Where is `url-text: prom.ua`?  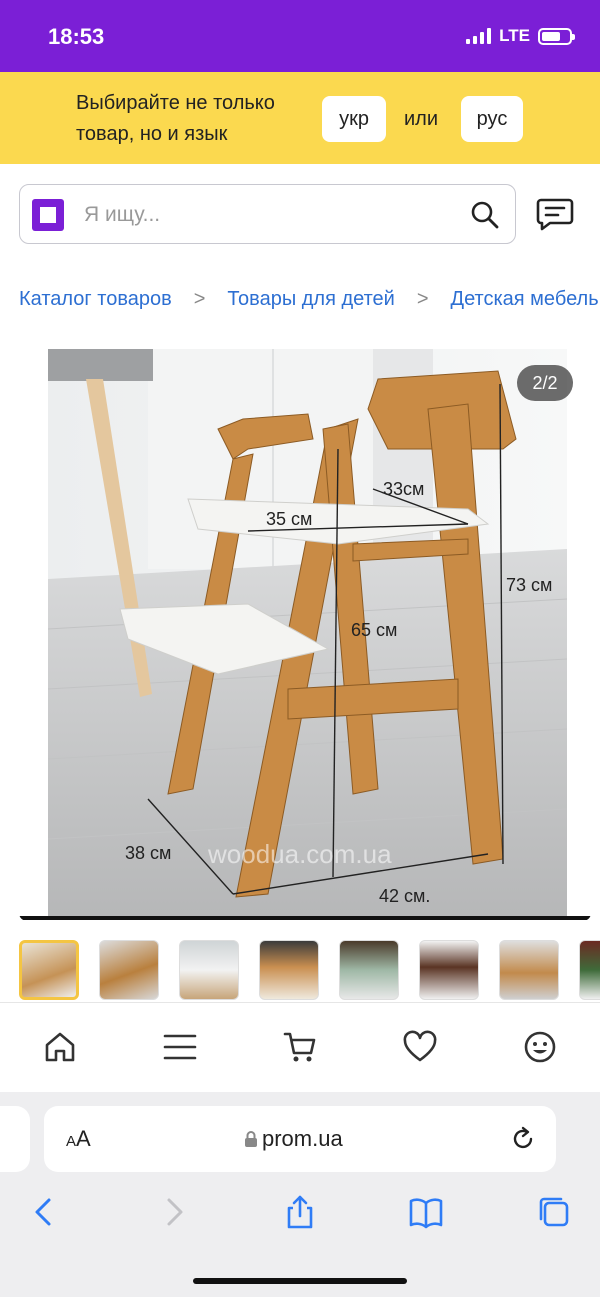
url-text: prom.ua is located at coordinates (302, 1138).